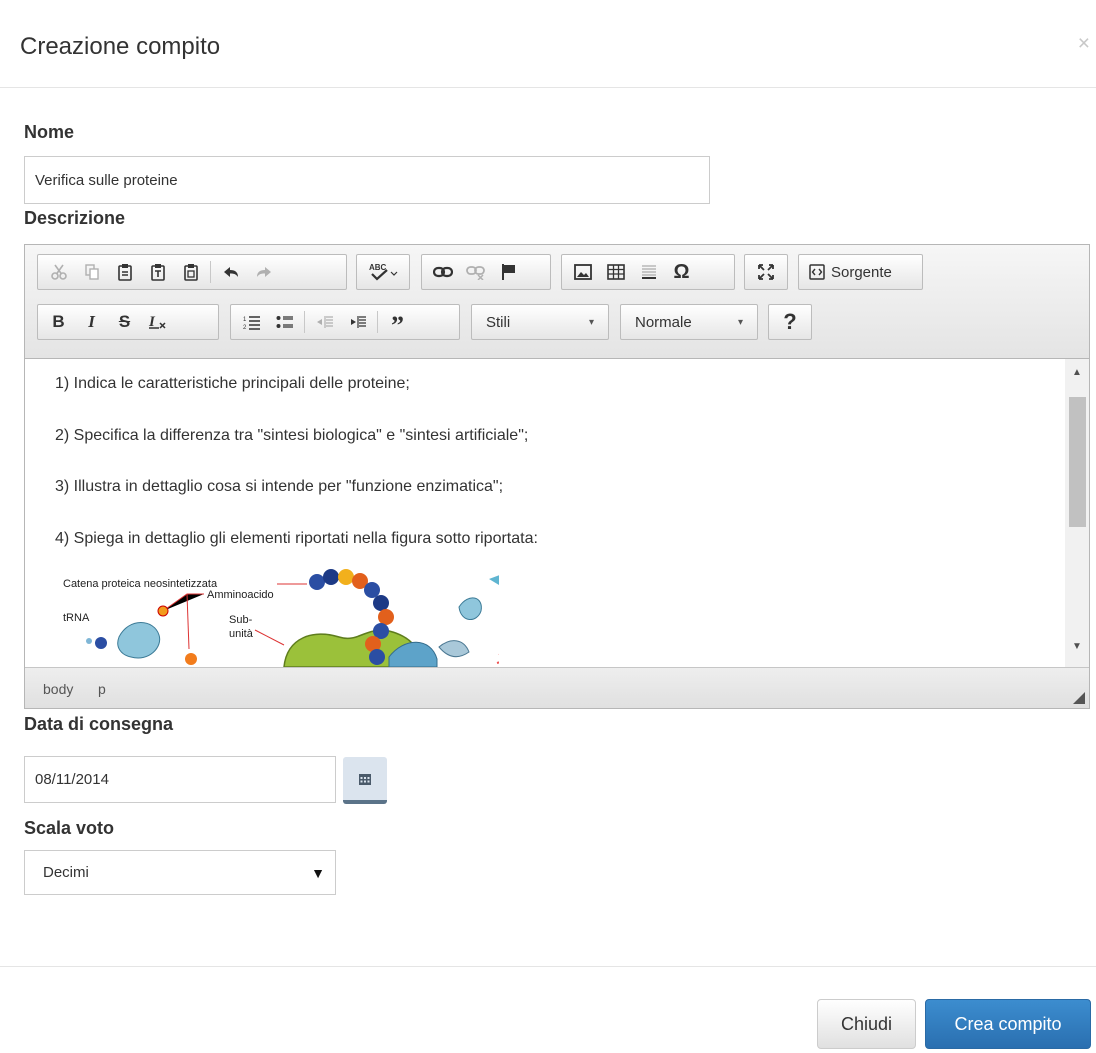  What do you see at coordinates (69, 828) in the screenshot?
I see `grade-scale-label: Scala voto` at bounding box center [69, 828].